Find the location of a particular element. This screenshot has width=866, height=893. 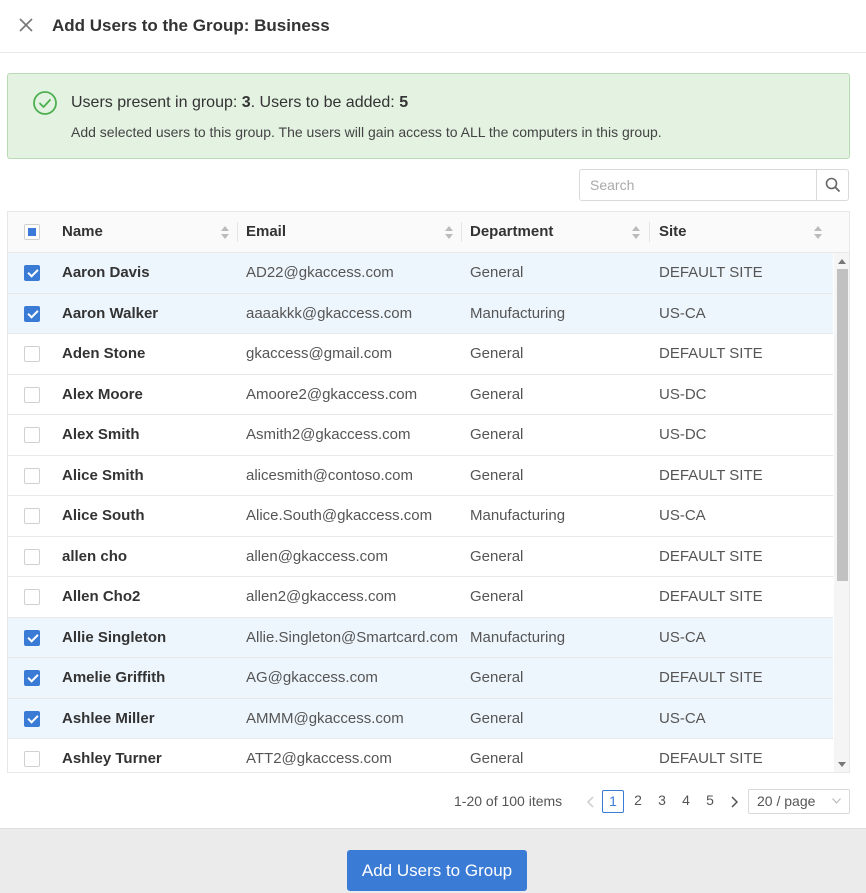

next-page-icon is located at coordinates (734, 802).